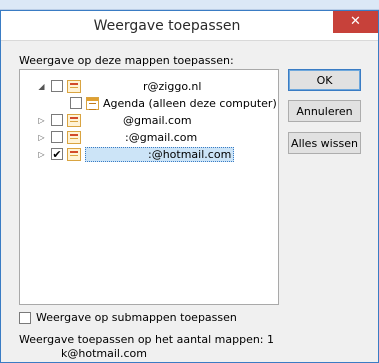 The image size is (379, 363). Describe the element at coordinates (160, 154) in the screenshot. I see `tree-item-label: :@hotmail.com` at that location.